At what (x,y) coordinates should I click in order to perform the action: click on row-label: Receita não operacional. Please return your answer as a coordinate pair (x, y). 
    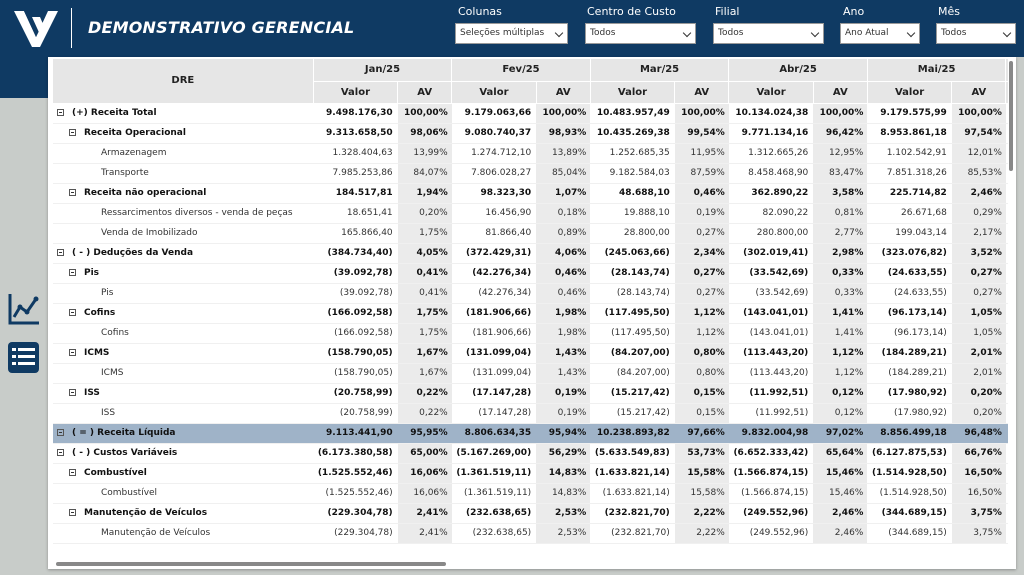
    Looking at the image, I should click on (145, 193).